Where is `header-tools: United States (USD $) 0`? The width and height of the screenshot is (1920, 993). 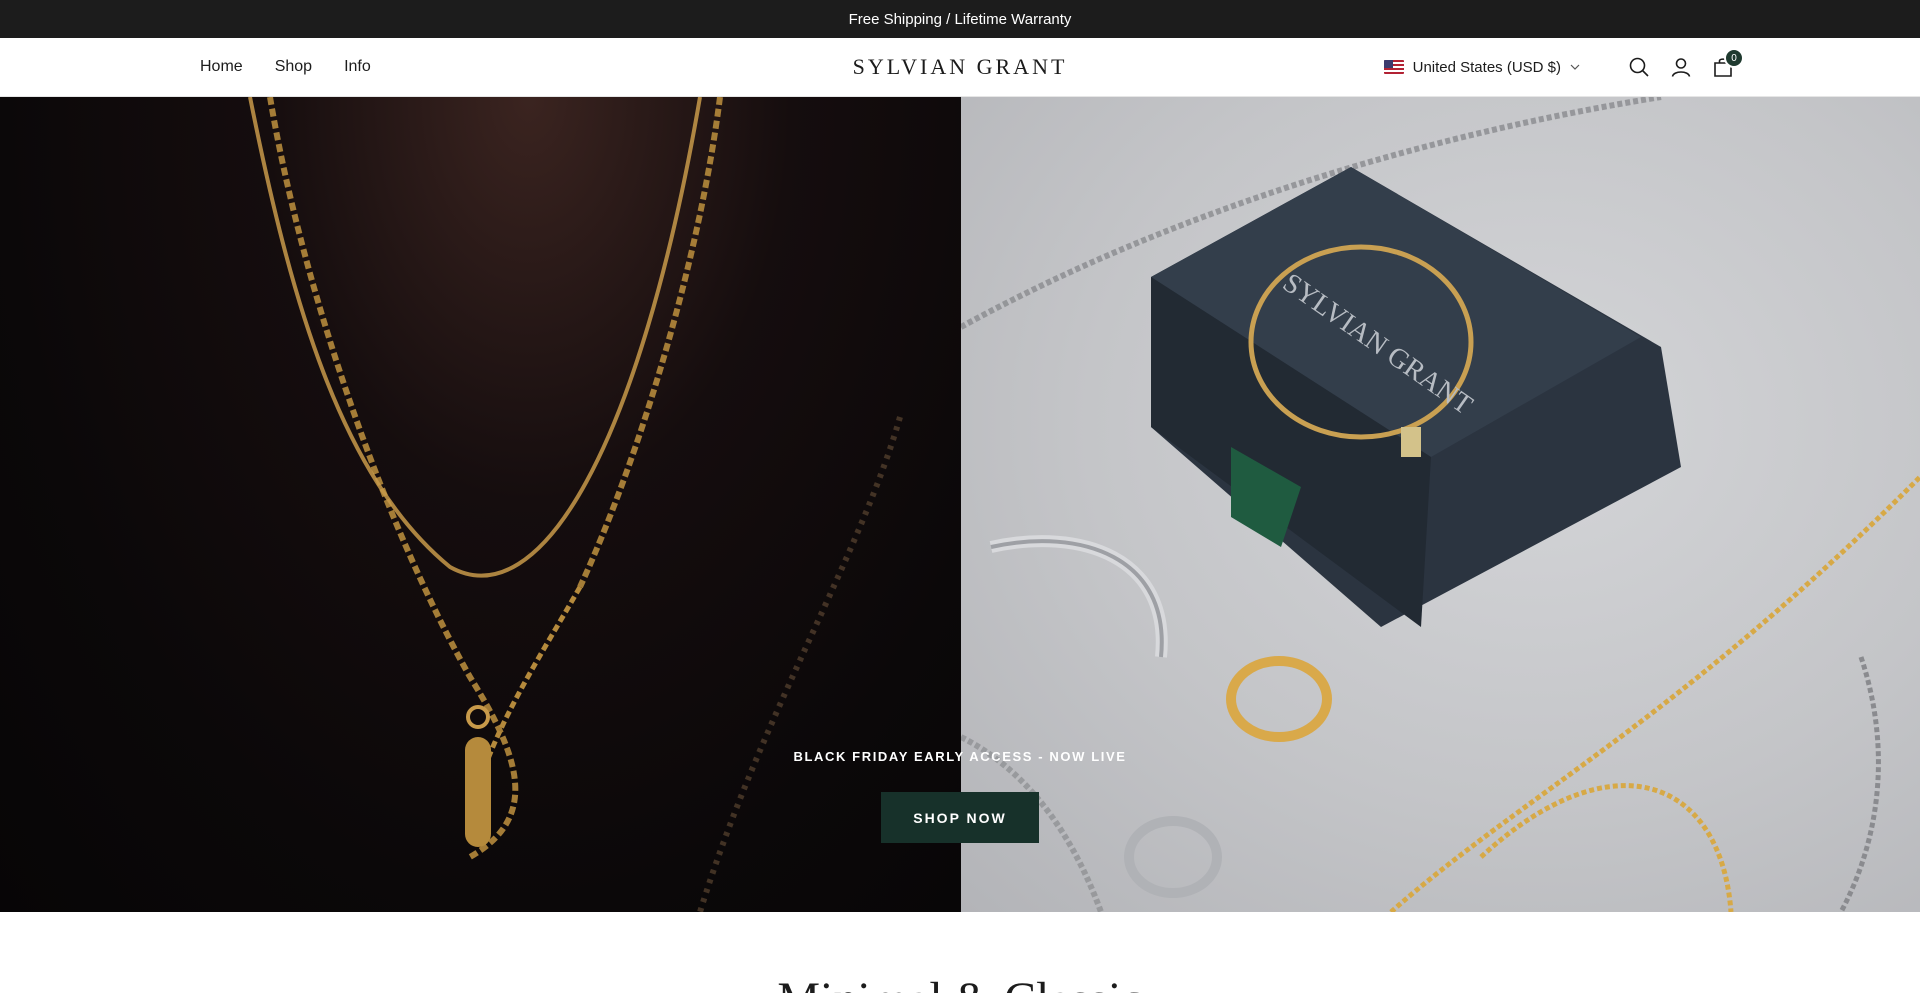 header-tools: United States (USD $) 0 is located at coordinates (1563, 67).